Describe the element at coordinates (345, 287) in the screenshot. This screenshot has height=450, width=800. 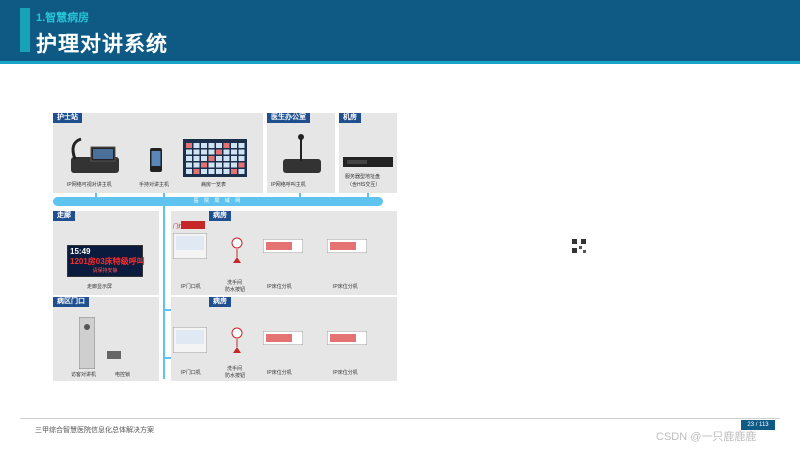
I see `bed-unit-label-1b: IP床位分机` at that location.